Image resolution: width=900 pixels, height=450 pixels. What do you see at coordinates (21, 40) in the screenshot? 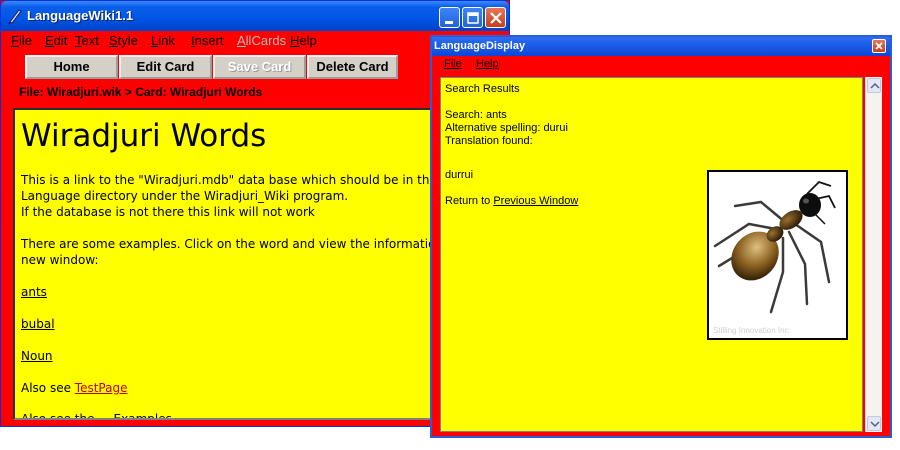
I see `menu-file: File` at bounding box center [21, 40].